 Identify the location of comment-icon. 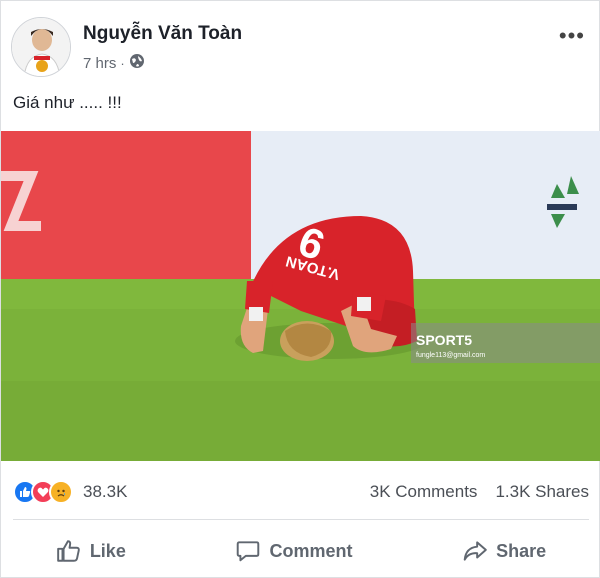
(248, 551).